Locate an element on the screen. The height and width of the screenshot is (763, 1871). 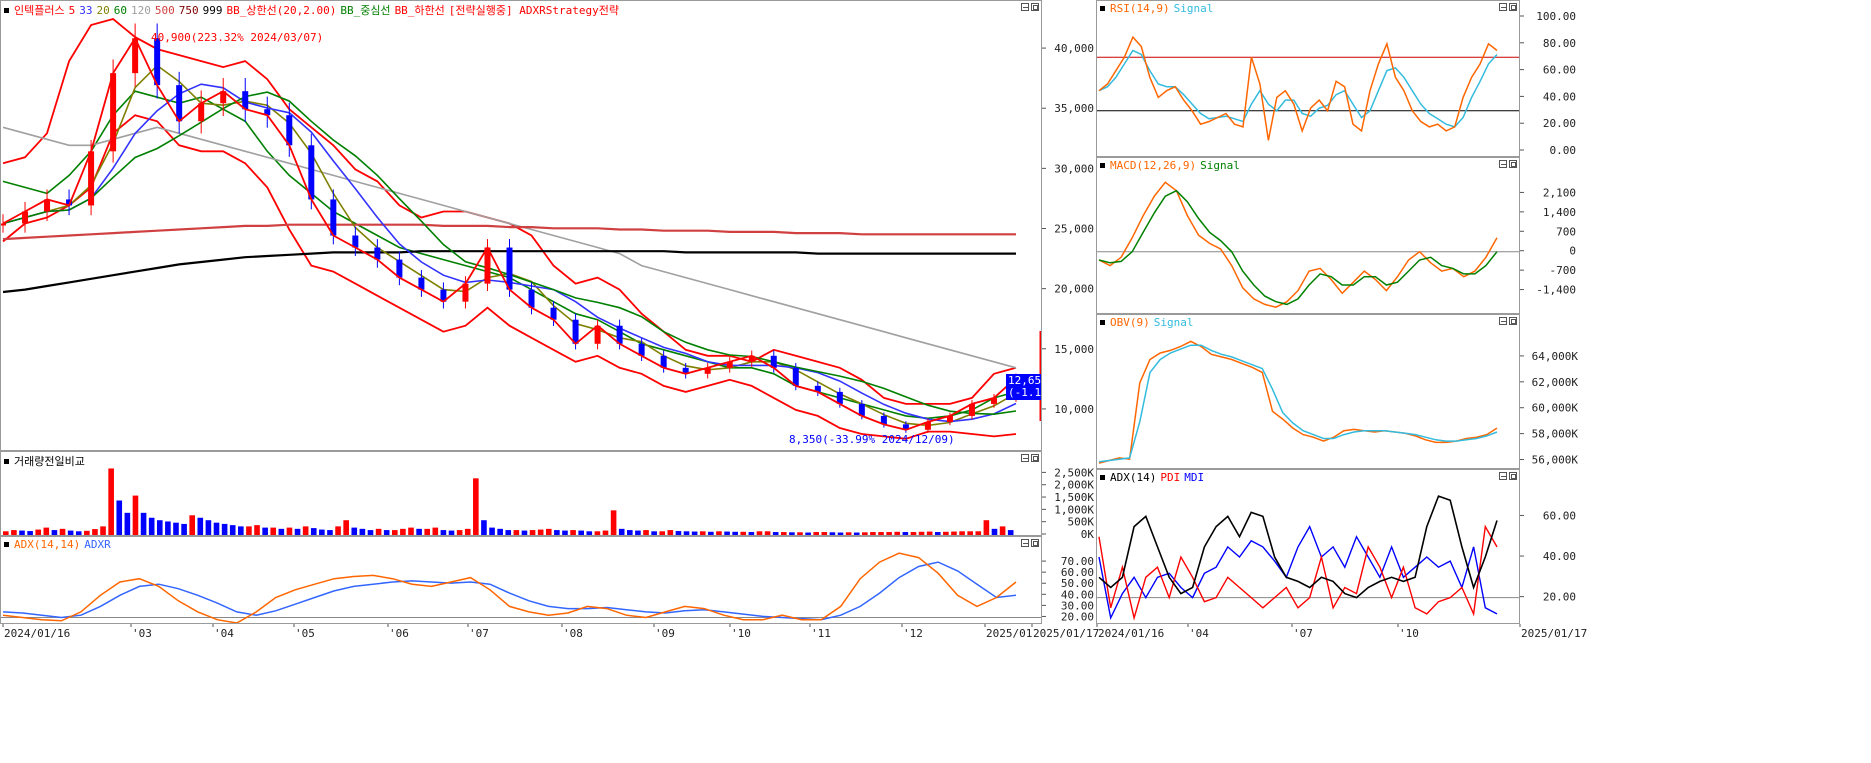
volume-pane-window-buttons is located at coordinates (1030, 458).